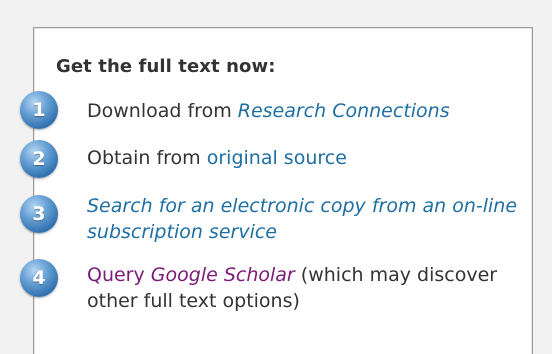 This screenshot has height=354, width=552. Describe the element at coordinates (147, 158) in the screenshot. I see `step-2-prefix: Obtain from` at that location.